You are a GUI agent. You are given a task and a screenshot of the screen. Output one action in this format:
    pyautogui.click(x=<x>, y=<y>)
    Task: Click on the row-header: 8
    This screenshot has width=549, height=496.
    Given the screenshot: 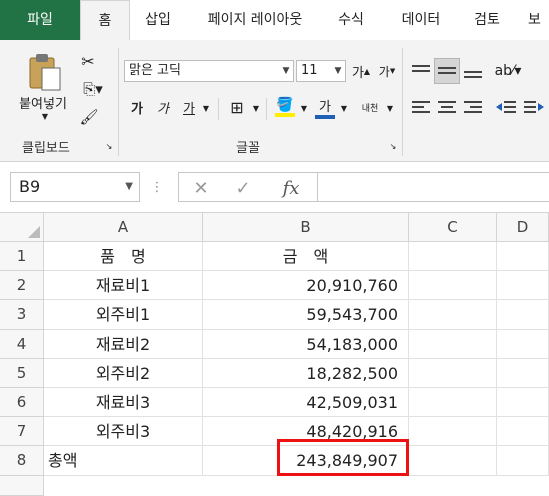 What is the action you would take?
    pyautogui.click(x=22, y=461)
    